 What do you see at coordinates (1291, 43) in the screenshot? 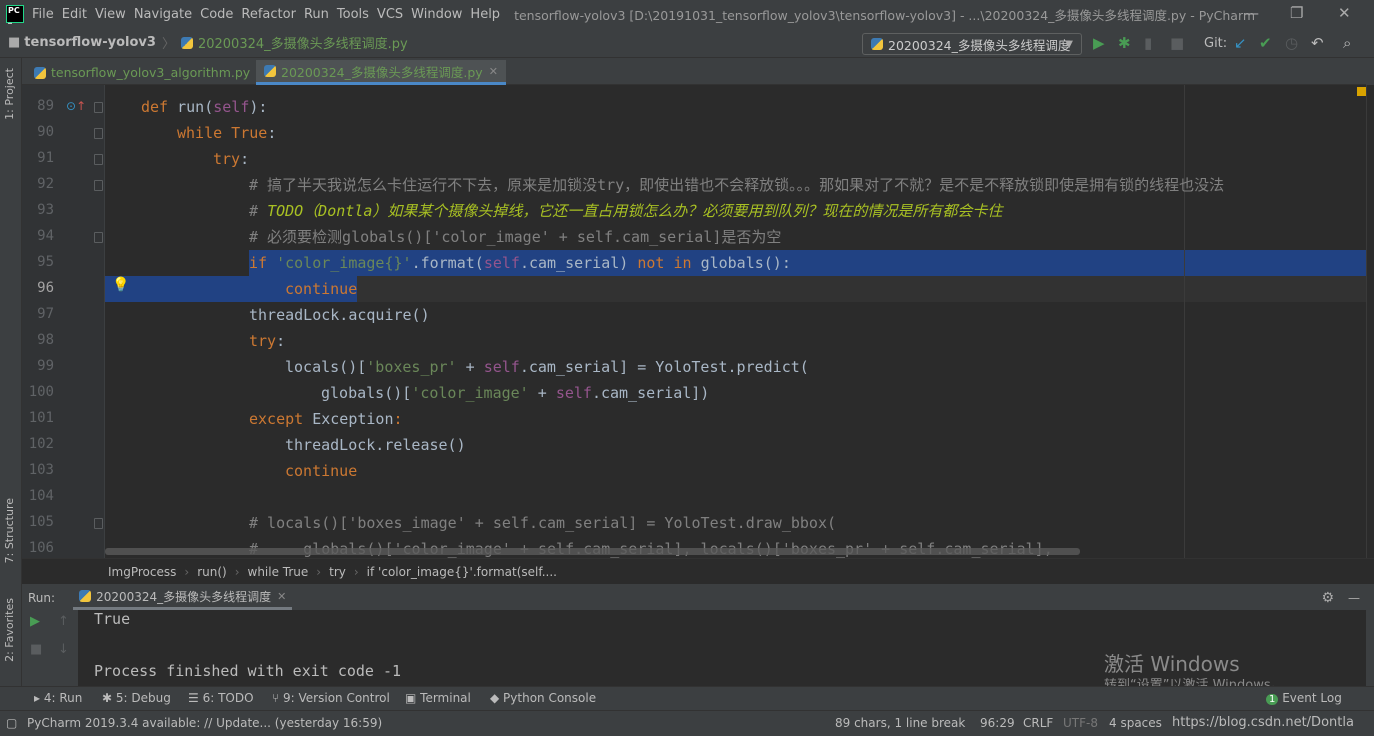
I see `history-icon: ◷` at bounding box center [1291, 43].